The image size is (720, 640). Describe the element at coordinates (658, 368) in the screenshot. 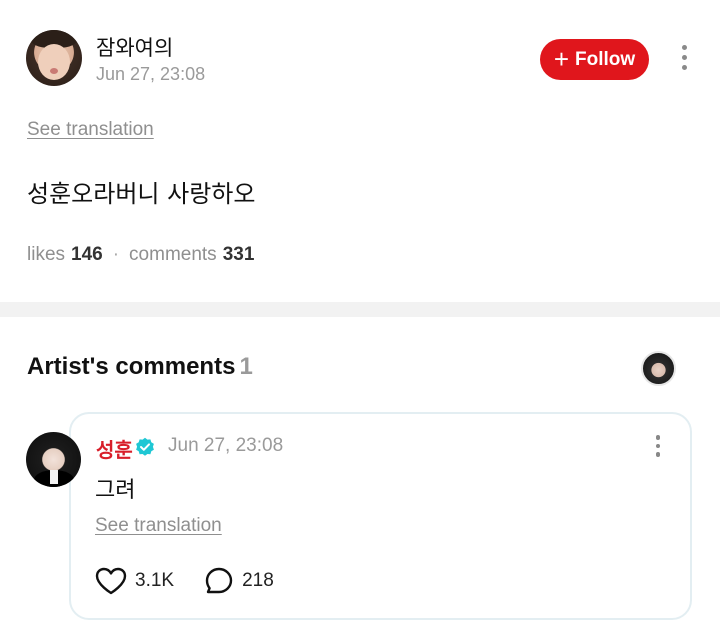

I see `artist-mini-avatar` at that location.